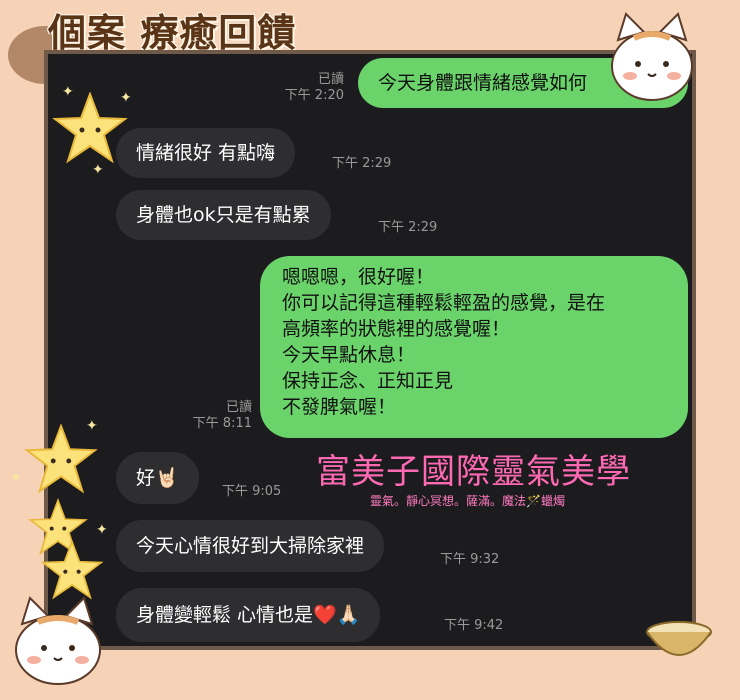 The height and width of the screenshot is (700, 740). I want to click on message-bubble-incoming: 今天心情很好到大掃除家裡, so click(250, 546).